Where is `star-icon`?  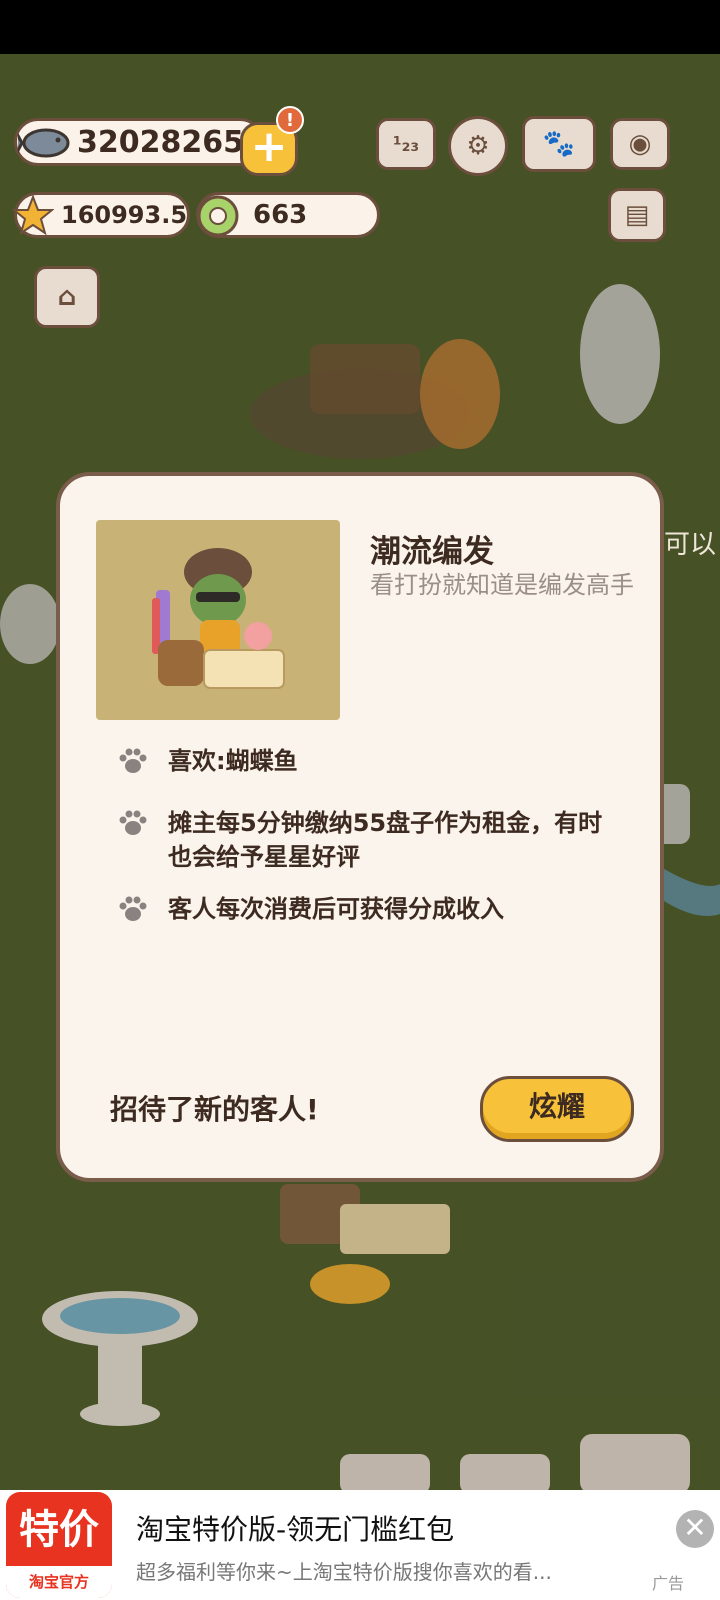
star-icon is located at coordinates (33, 215).